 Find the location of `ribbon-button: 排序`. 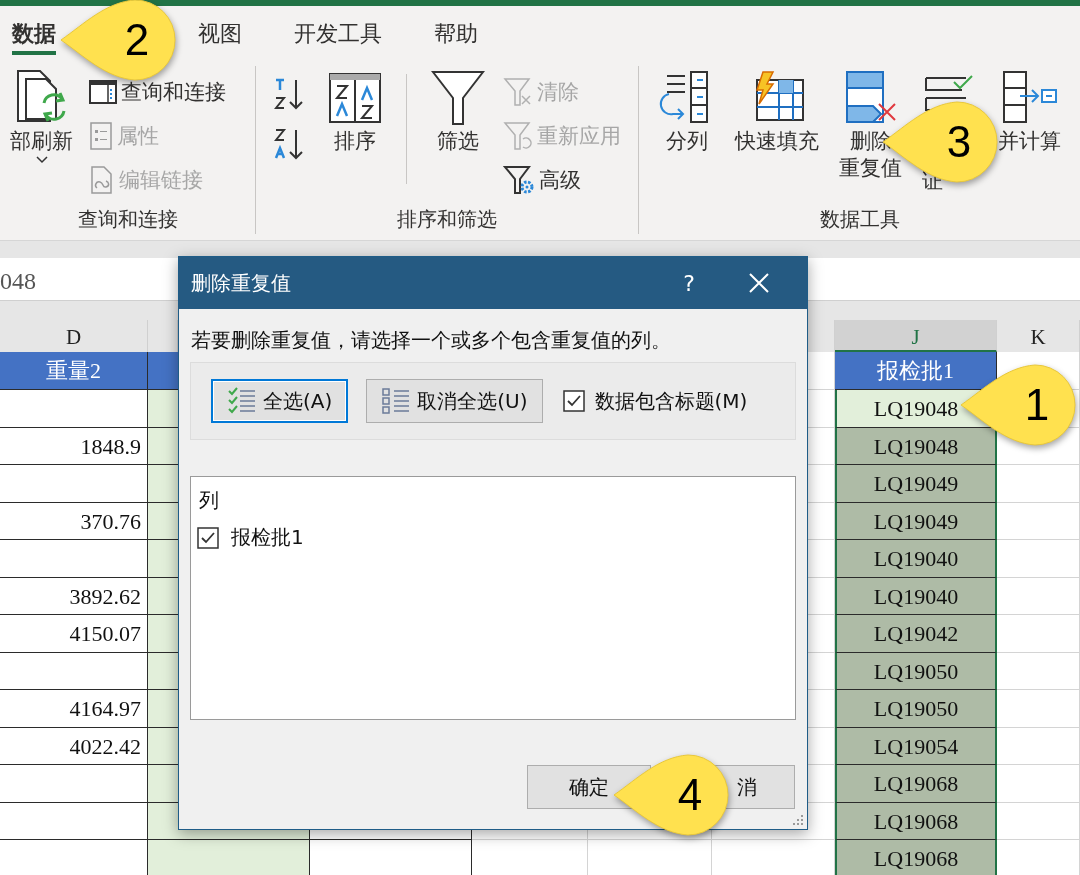

ribbon-button: 排序 is located at coordinates (355, 110).